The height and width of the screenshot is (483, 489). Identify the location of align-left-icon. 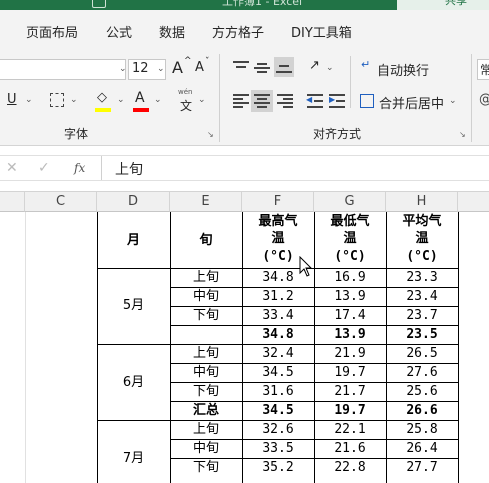
(241, 101).